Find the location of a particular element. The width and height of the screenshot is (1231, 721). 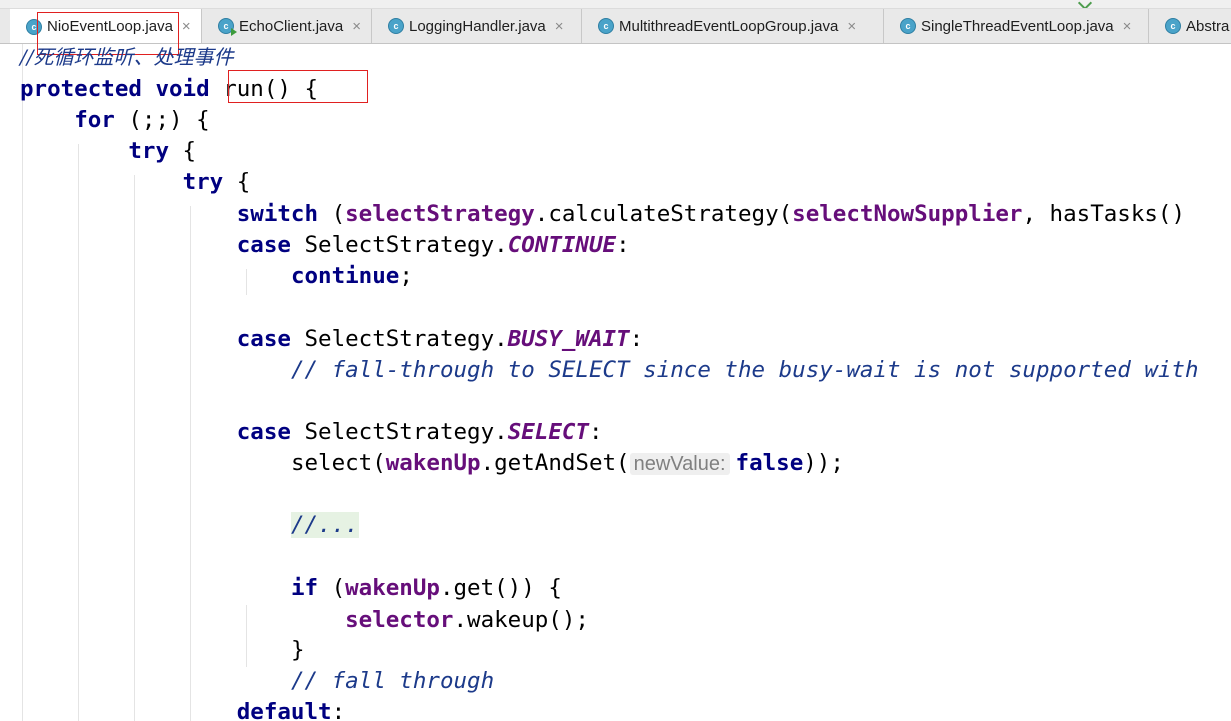

navigation-strip is located at coordinates (615, 4).